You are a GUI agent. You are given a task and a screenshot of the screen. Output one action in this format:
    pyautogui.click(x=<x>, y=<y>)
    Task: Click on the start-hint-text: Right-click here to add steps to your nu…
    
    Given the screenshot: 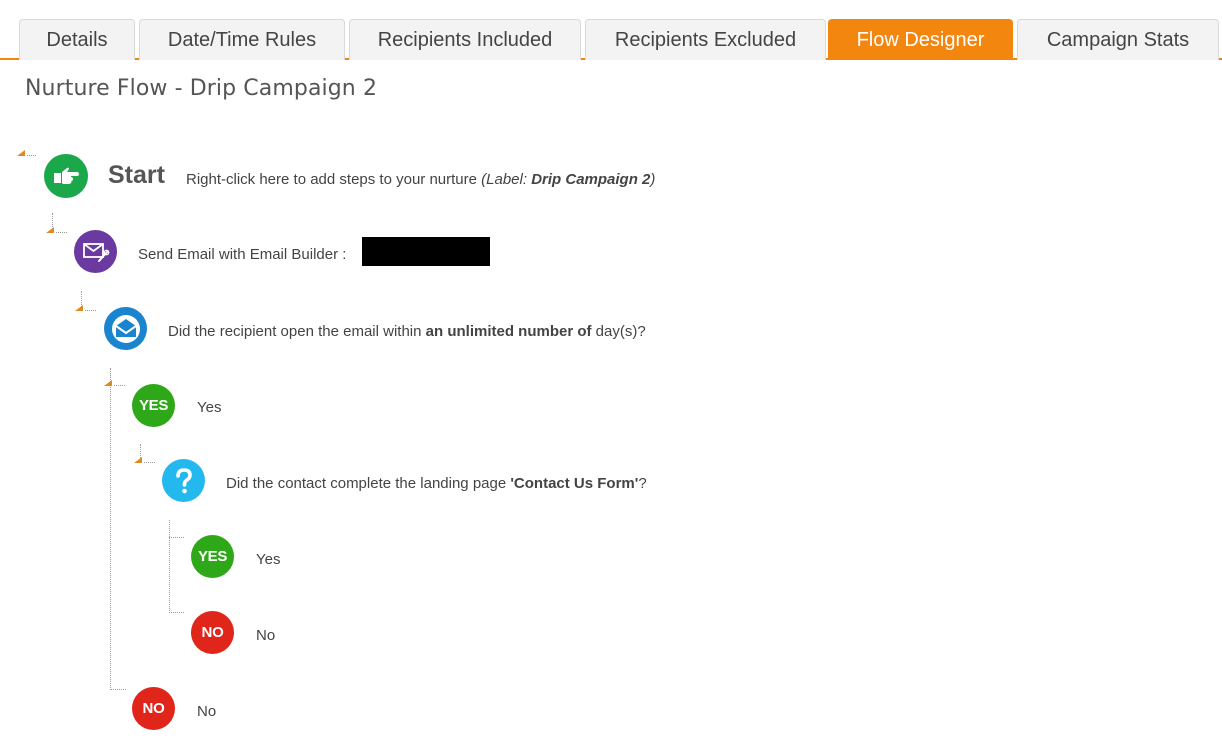 What is the action you would take?
    pyautogui.click(x=331, y=179)
    